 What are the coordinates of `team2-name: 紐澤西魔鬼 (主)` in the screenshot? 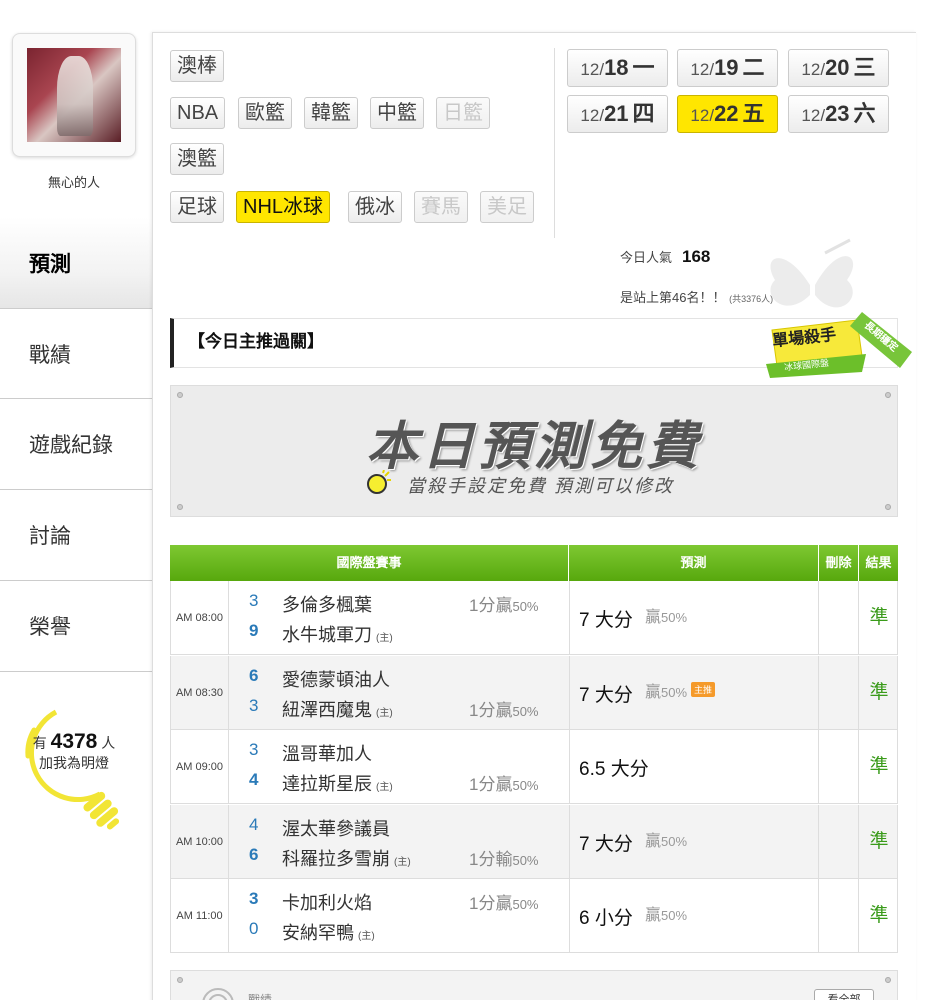 It's located at (337, 709).